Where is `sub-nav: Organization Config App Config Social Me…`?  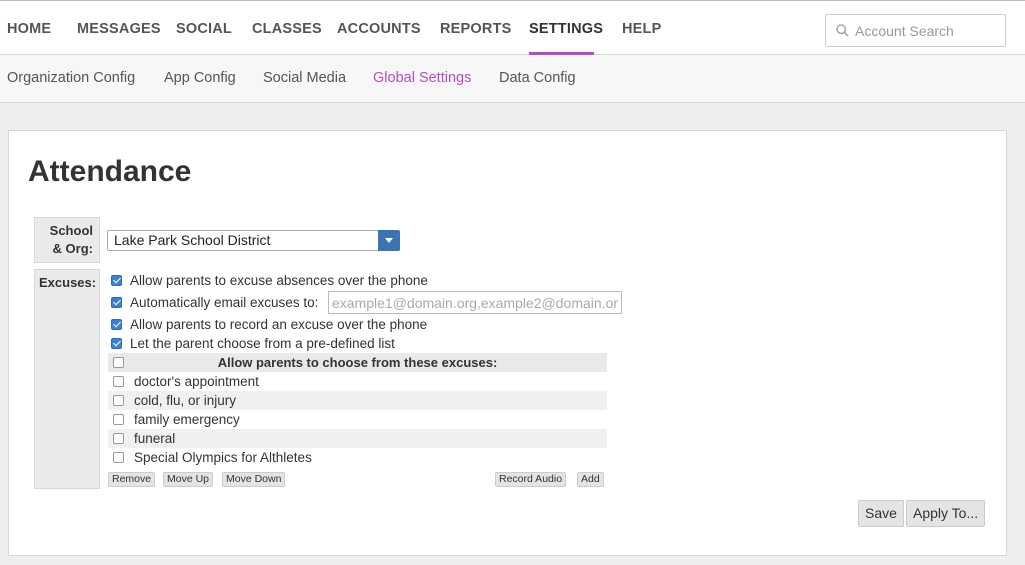 sub-nav: Organization Config App Config Social Me… is located at coordinates (512, 79).